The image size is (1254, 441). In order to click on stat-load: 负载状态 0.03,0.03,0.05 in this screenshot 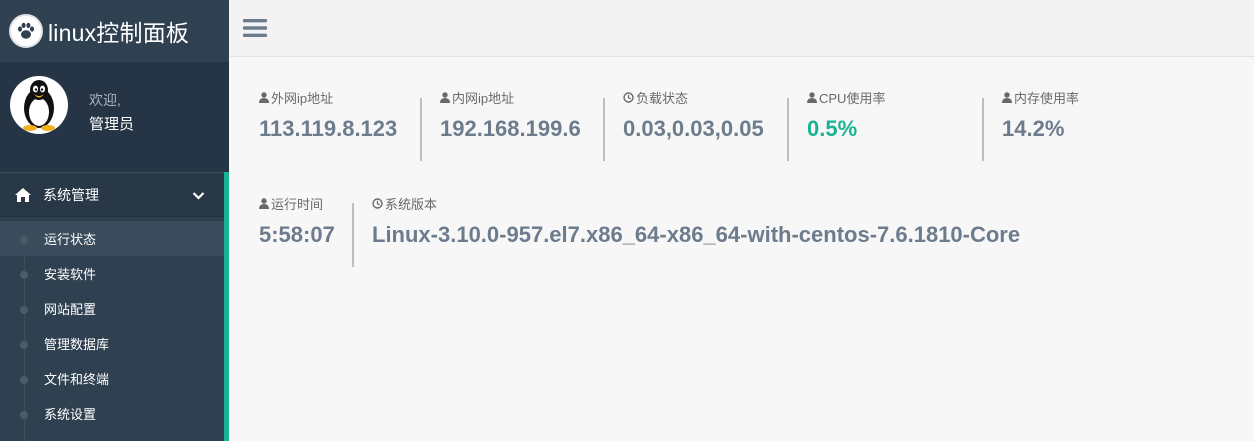, I will do `click(693, 115)`.